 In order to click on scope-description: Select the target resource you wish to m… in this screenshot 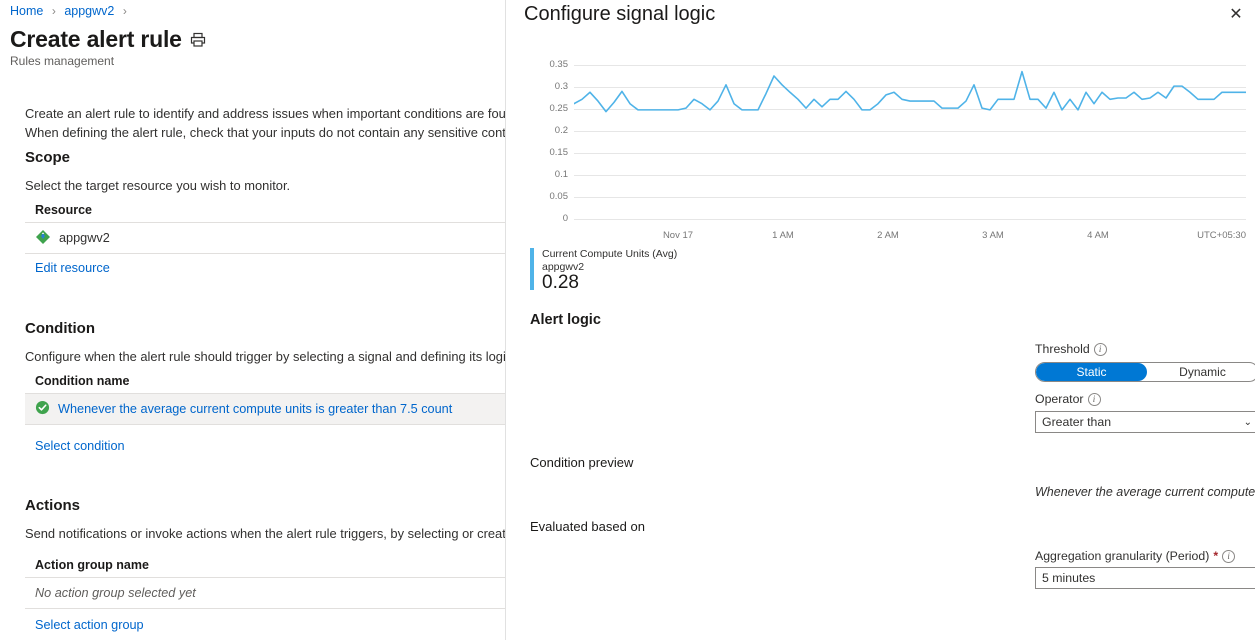, I will do `click(158, 185)`.